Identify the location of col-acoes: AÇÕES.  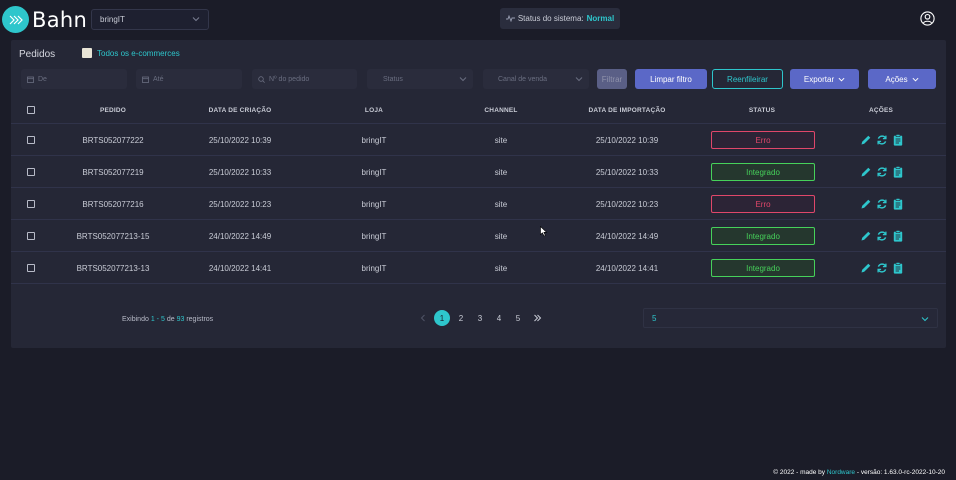
(881, 110).